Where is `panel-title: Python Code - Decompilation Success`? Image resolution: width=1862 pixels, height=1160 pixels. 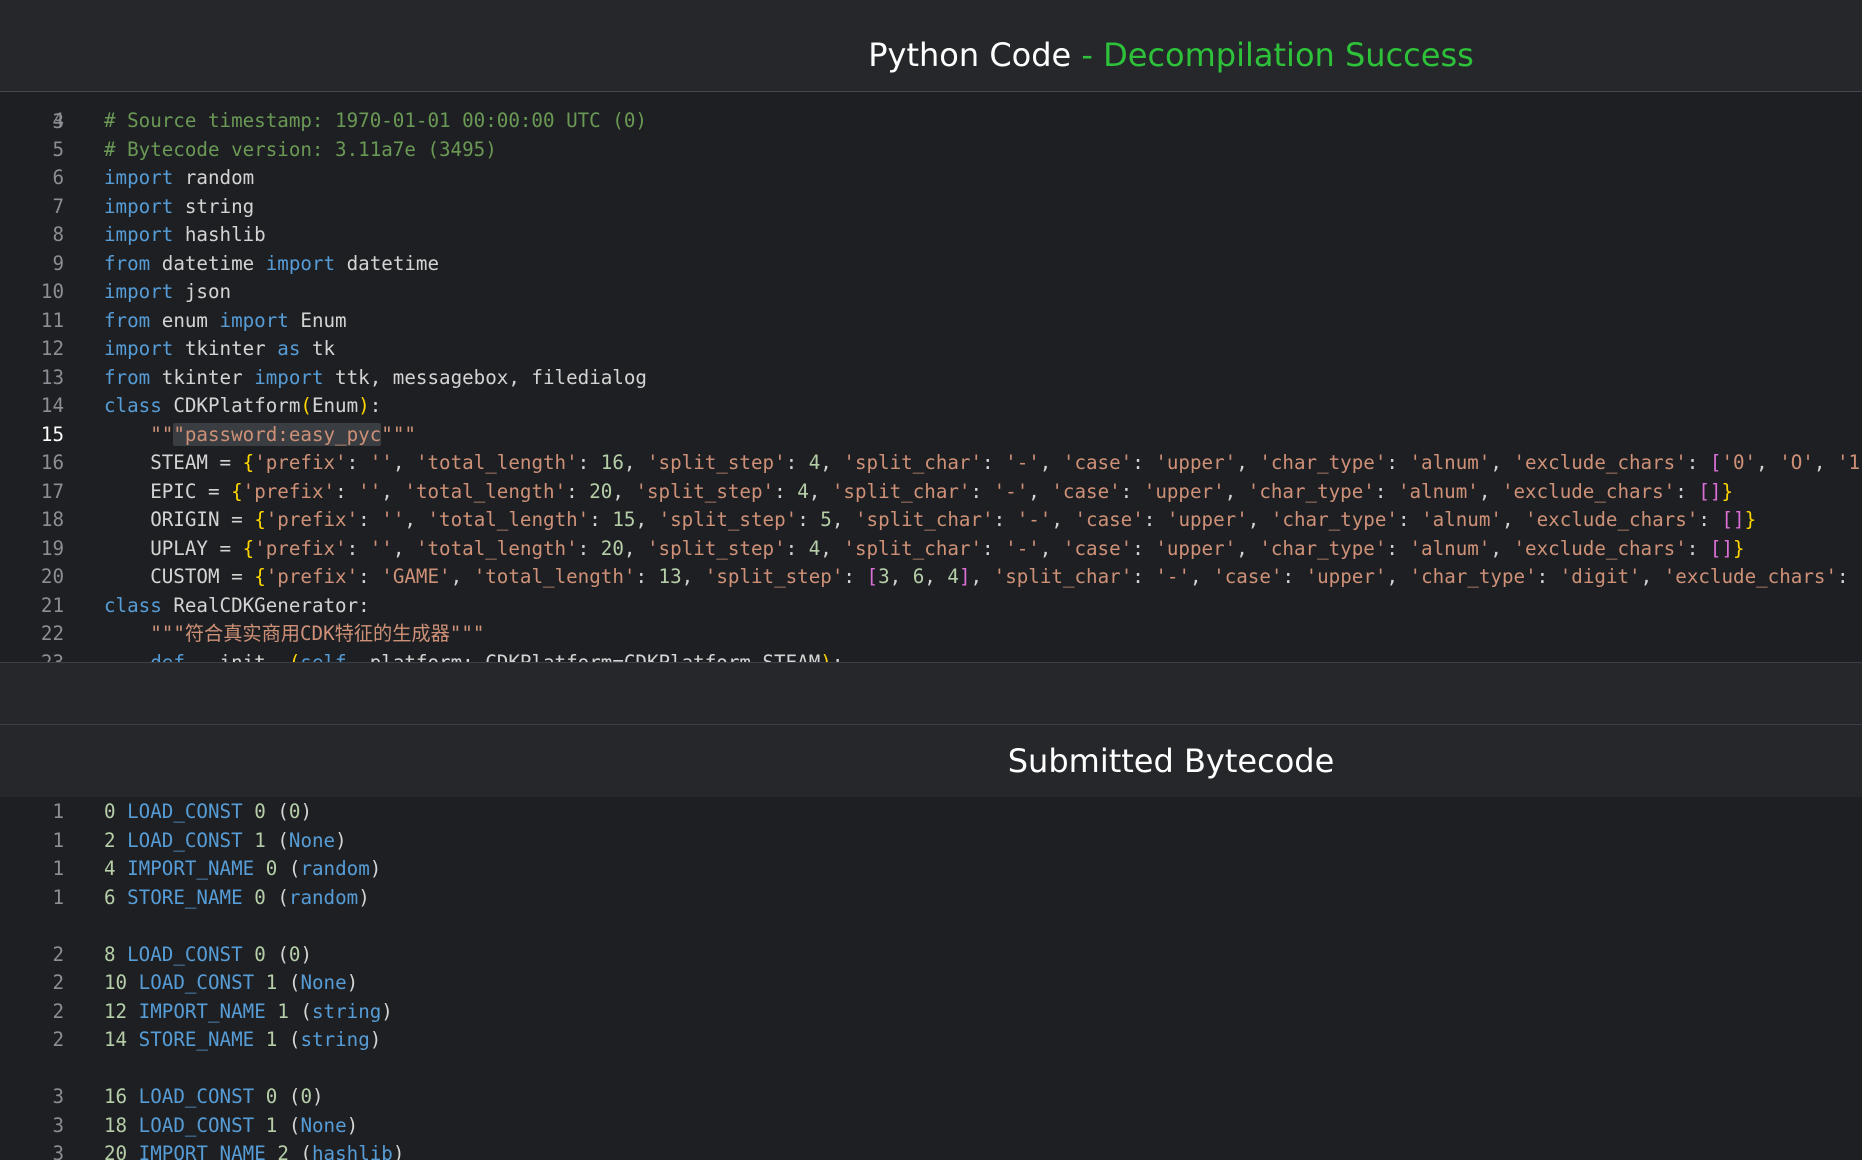 panel-title: Python Code - Decompilation Success is located at coordinates (1171, 55).